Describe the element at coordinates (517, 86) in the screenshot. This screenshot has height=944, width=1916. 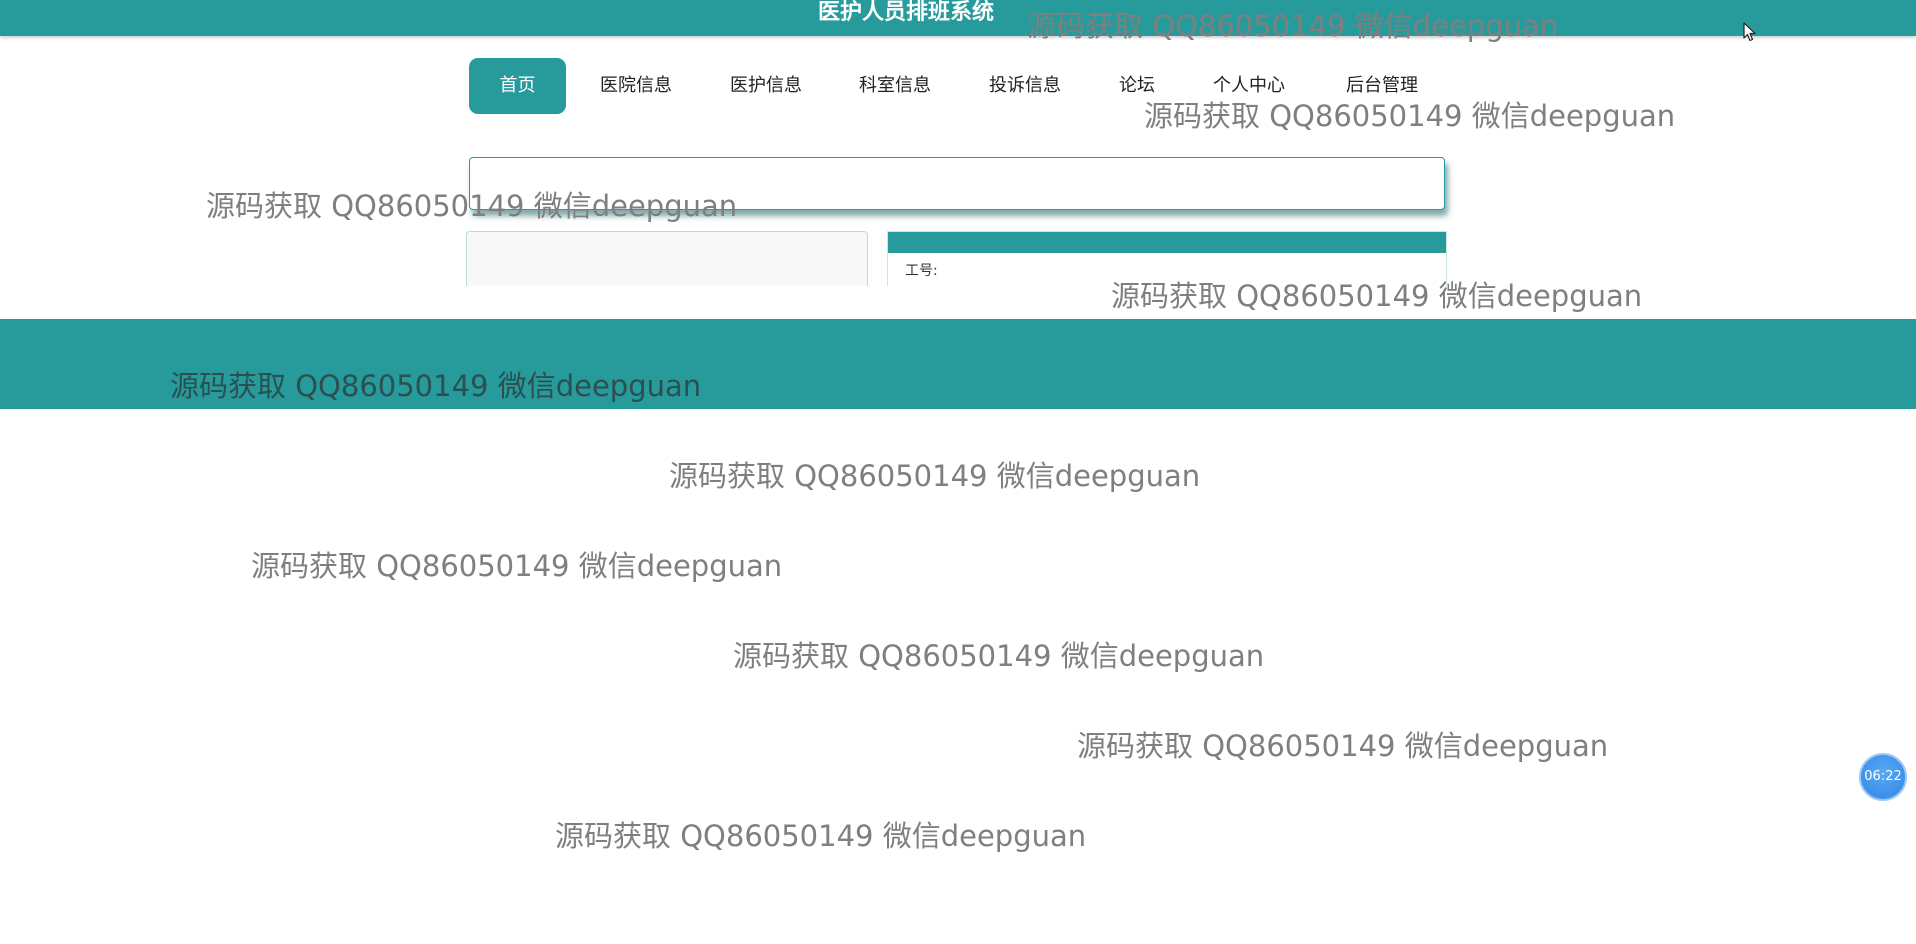
I see `nav-item-home: 首页` at that location.